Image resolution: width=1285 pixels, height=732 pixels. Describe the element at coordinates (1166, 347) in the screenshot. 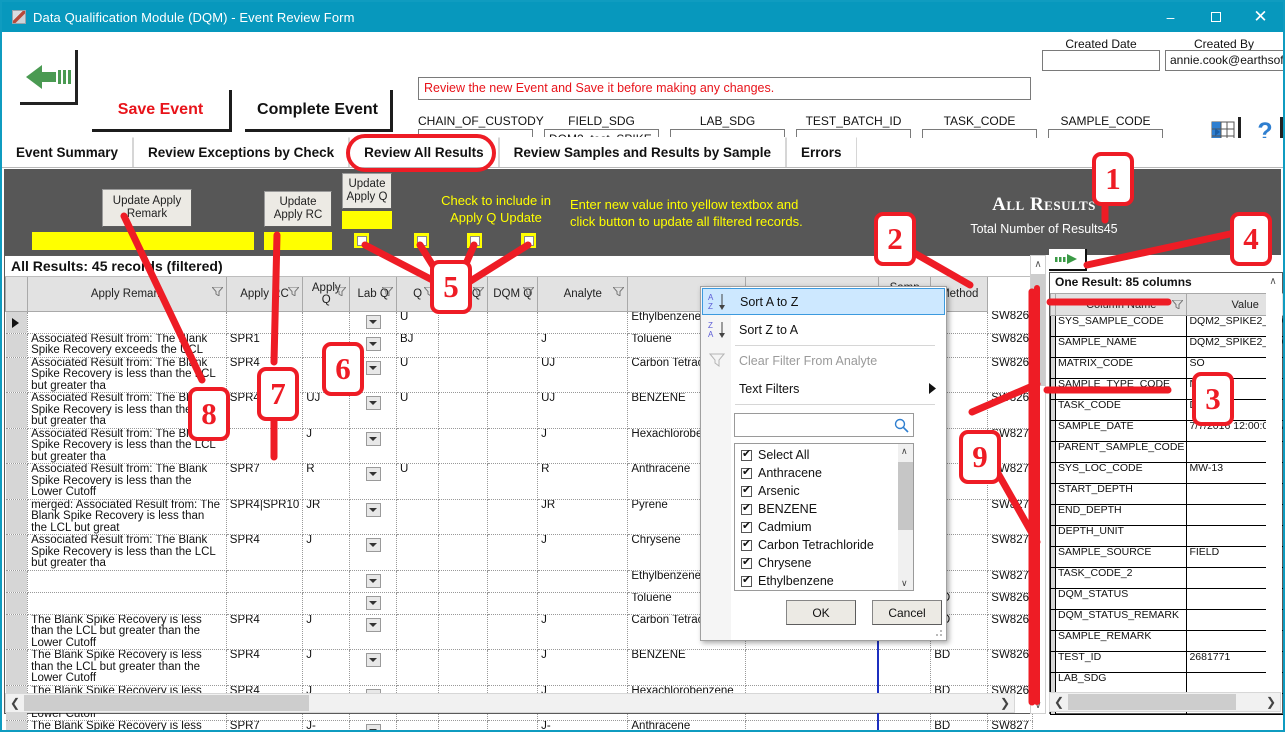

I see `detail-row: SAMPLE_NAMEDQM2_SPIKE2_SO_01` at that location.